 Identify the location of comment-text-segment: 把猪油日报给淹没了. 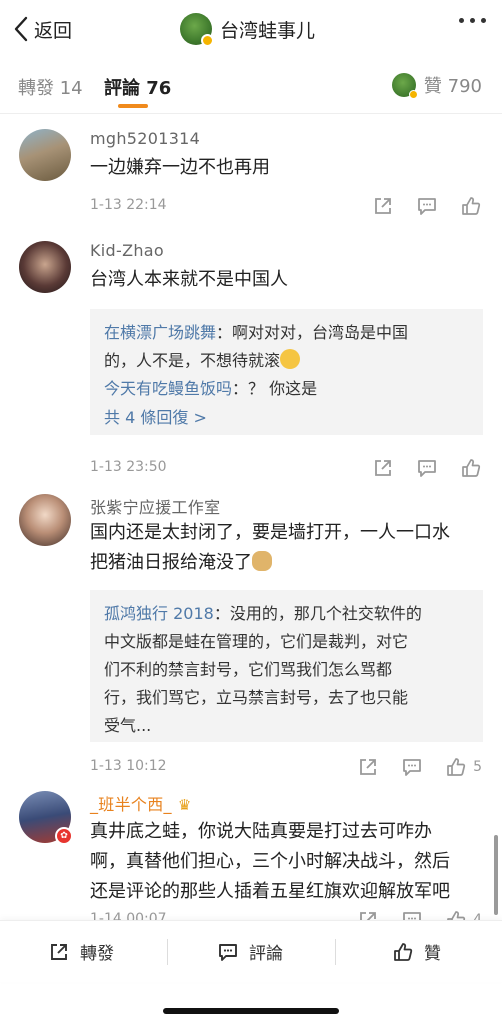
(171, 562).